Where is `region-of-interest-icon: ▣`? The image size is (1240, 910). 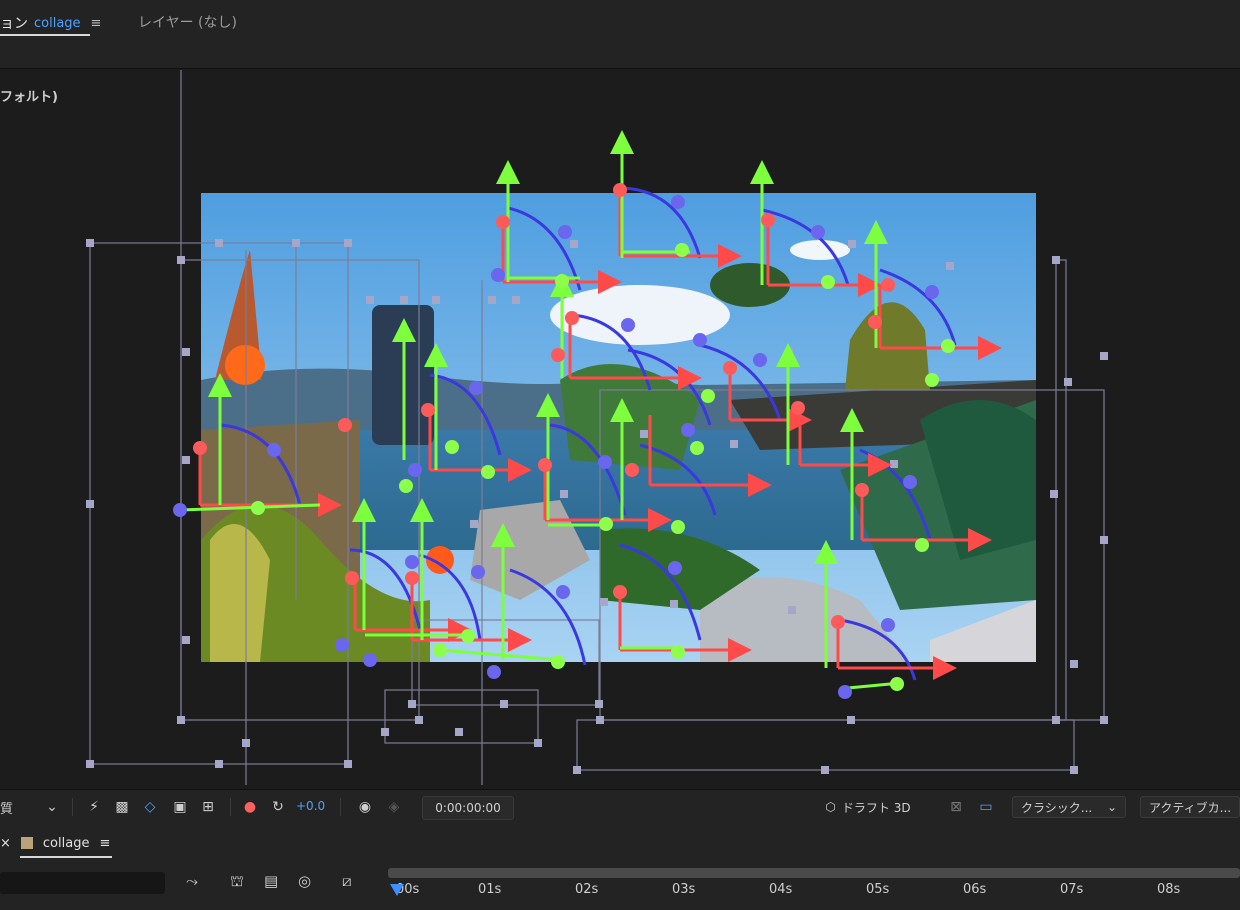 region-of-interest-icon: ▣ is located at coordinates (180, 807).